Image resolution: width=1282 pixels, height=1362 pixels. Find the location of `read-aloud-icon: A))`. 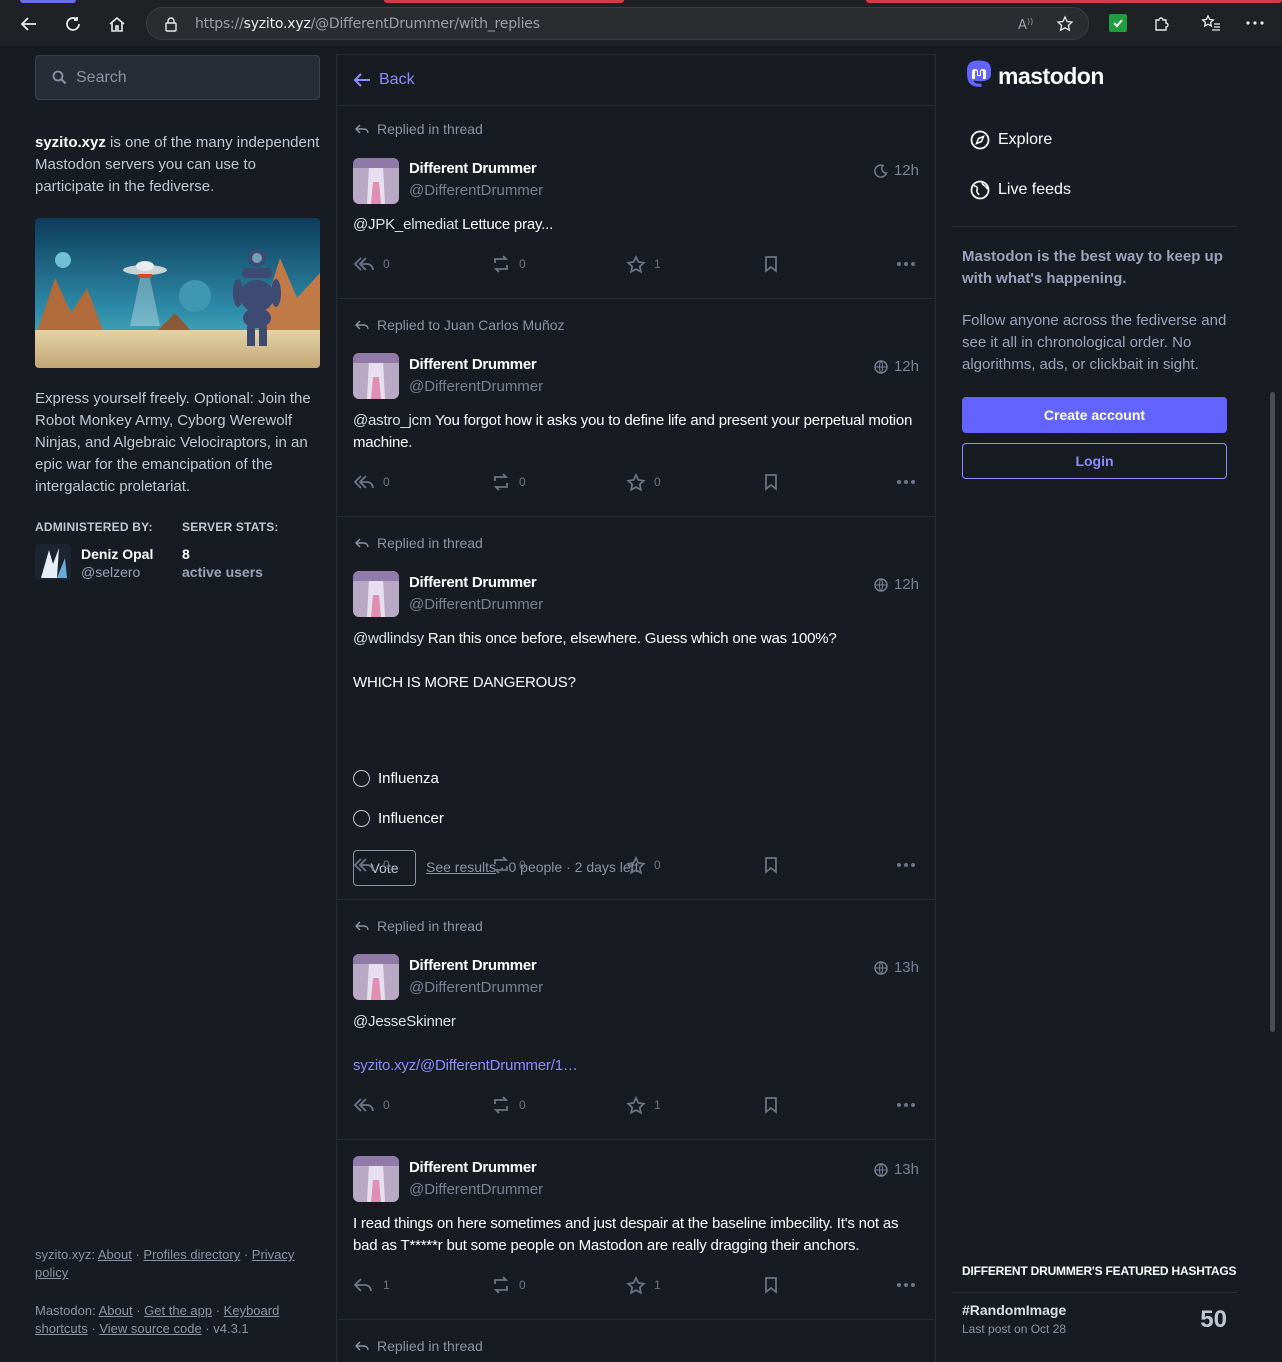

read-aloud-icon: A)) is located at coordinates (1026, 24).